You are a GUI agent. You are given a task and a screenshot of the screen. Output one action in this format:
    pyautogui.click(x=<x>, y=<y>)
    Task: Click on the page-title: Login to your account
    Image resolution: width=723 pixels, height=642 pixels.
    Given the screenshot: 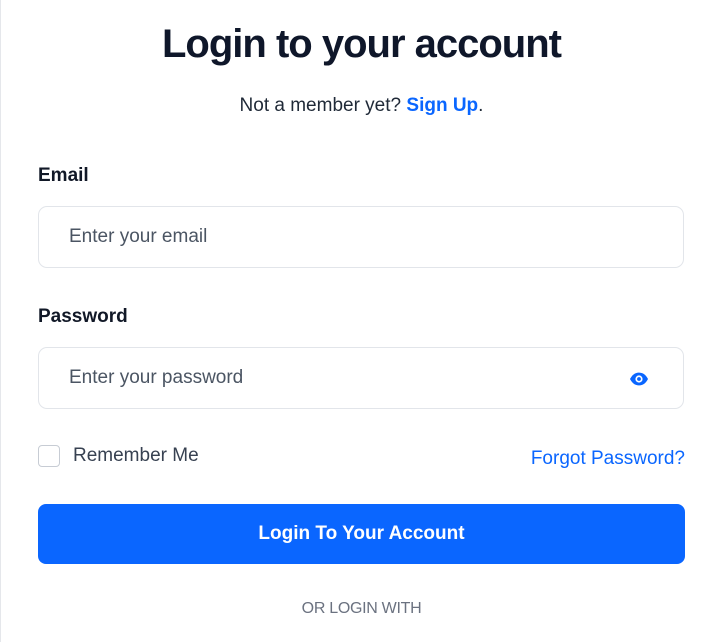 What is the action you would take?
    pyautogui.click(x=362, y=44)
    